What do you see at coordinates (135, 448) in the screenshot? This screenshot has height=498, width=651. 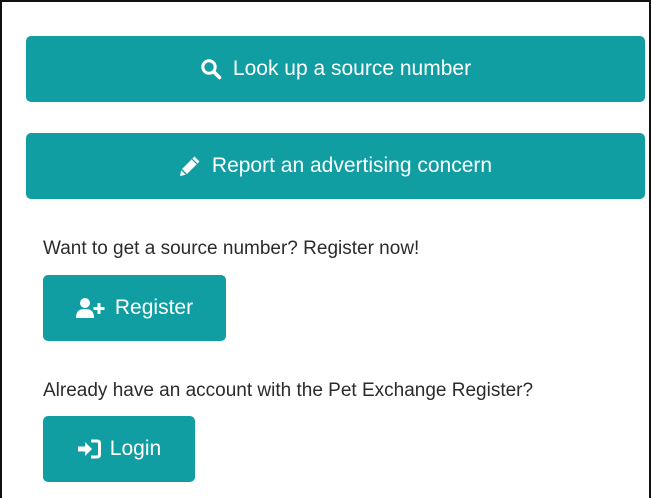 I see `login-button-label: Login` at bounding box center [135, 448].